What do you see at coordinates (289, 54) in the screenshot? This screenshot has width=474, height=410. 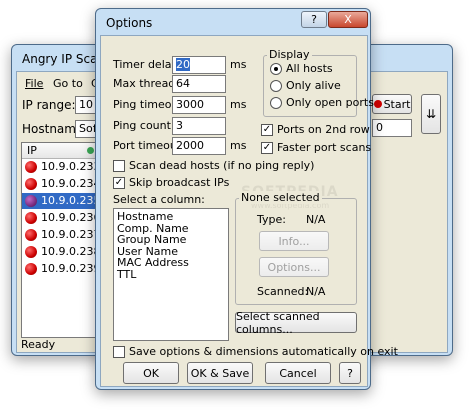 I see `display-group-title: Display` at bounding box center [289, 54].